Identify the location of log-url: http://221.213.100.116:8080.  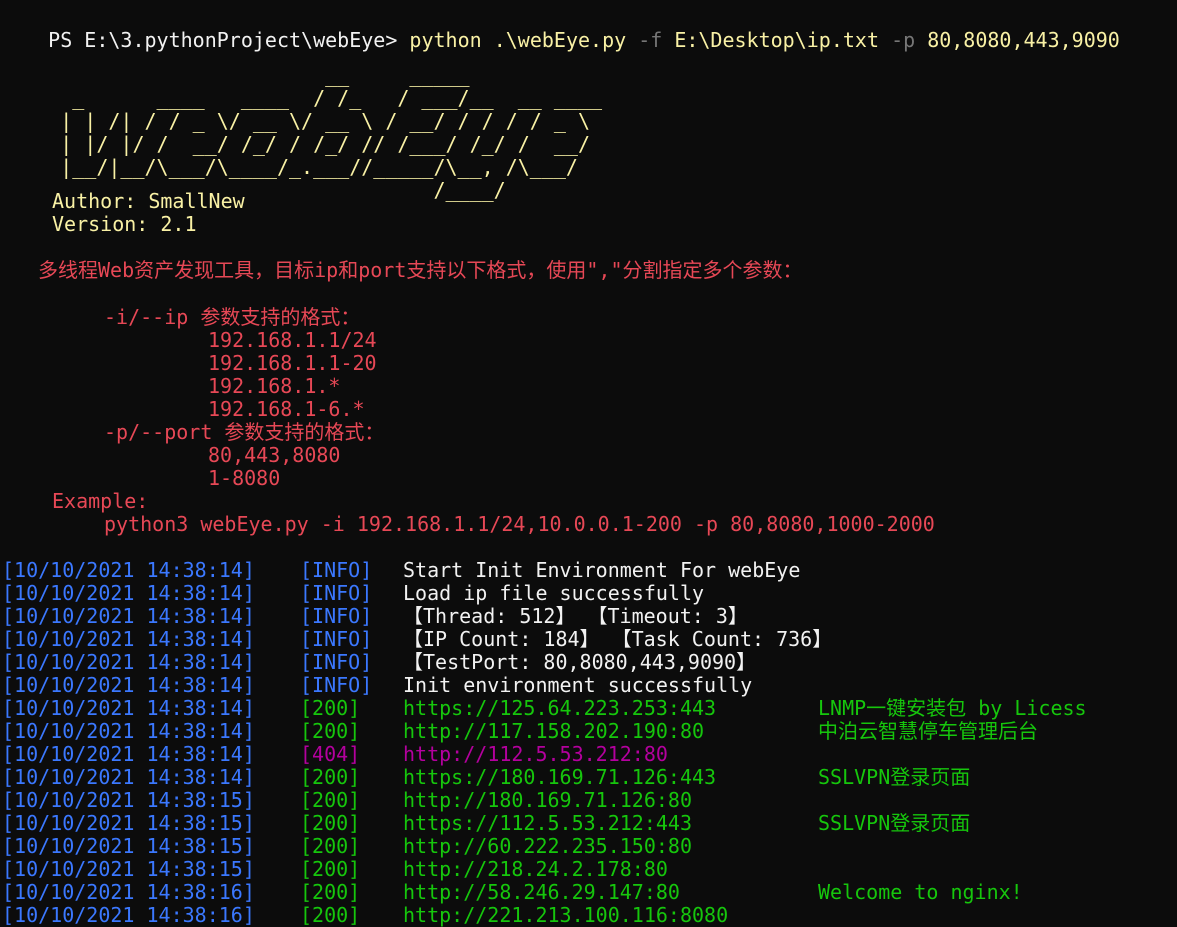
(566, 915).